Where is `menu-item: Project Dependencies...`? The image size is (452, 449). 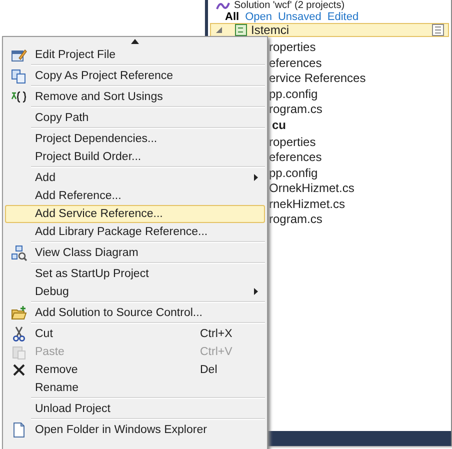
menu-item: Project Dependencies... is located at coordinates (135, 139).